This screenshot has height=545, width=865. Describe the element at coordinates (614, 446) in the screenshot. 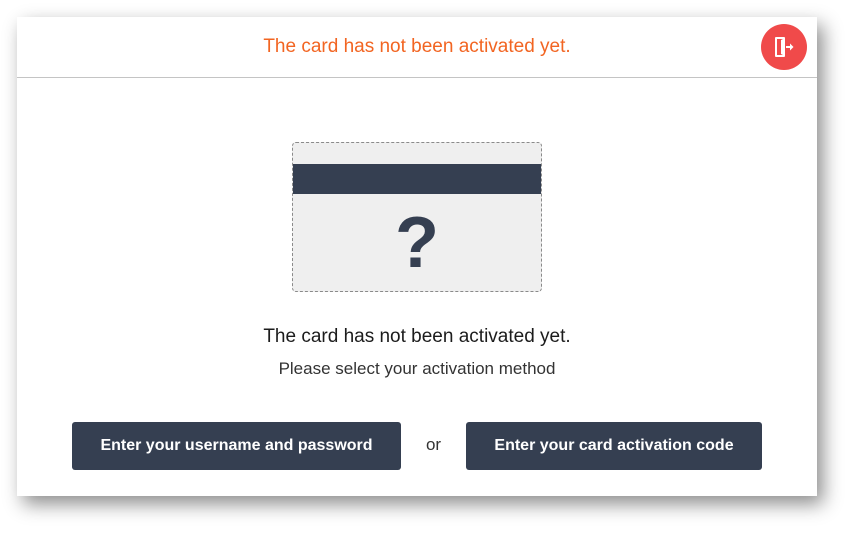

I see `activation-code-button: Enter your card activation code` at that location.